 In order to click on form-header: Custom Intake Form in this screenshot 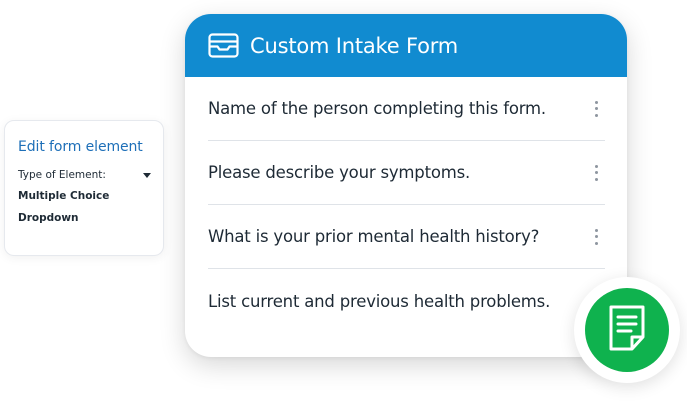, I will do `click(406, 45)`.